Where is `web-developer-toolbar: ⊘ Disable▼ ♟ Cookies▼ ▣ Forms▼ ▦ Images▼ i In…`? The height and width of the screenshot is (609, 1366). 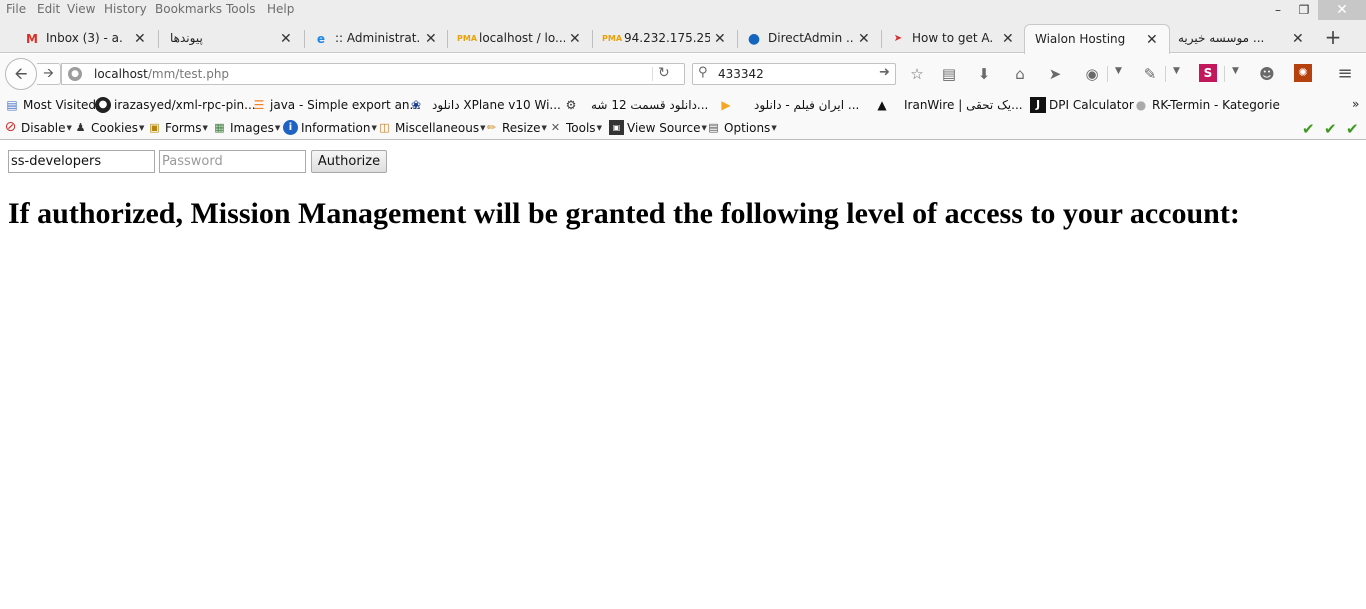
web-developer-toolbar: ⊘ Disable▼ ♟ Cookies▼ ▣ Forms▼ ▦ Images▼ i In… is located at coordinates (683, 128).